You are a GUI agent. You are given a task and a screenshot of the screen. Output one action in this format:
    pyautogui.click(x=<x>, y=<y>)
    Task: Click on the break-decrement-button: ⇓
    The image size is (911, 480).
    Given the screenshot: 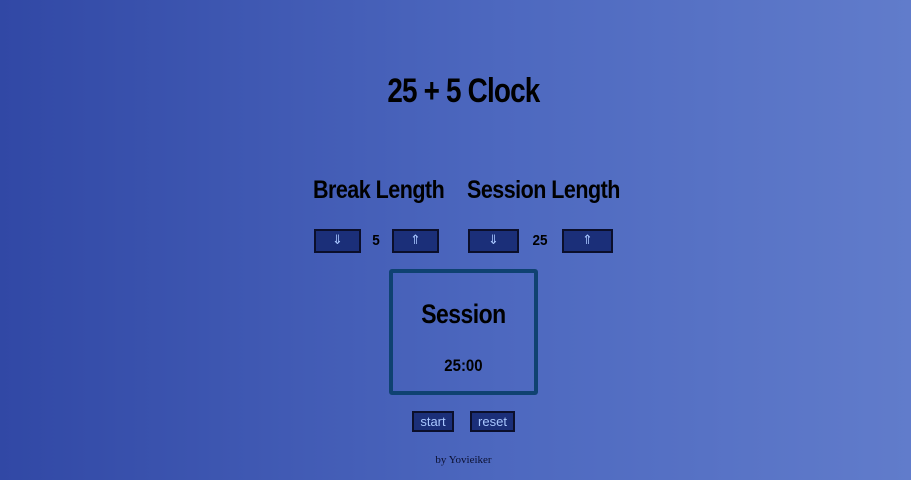 What is the action you would take?
    pyautogui.click(x=337, y=241)
    